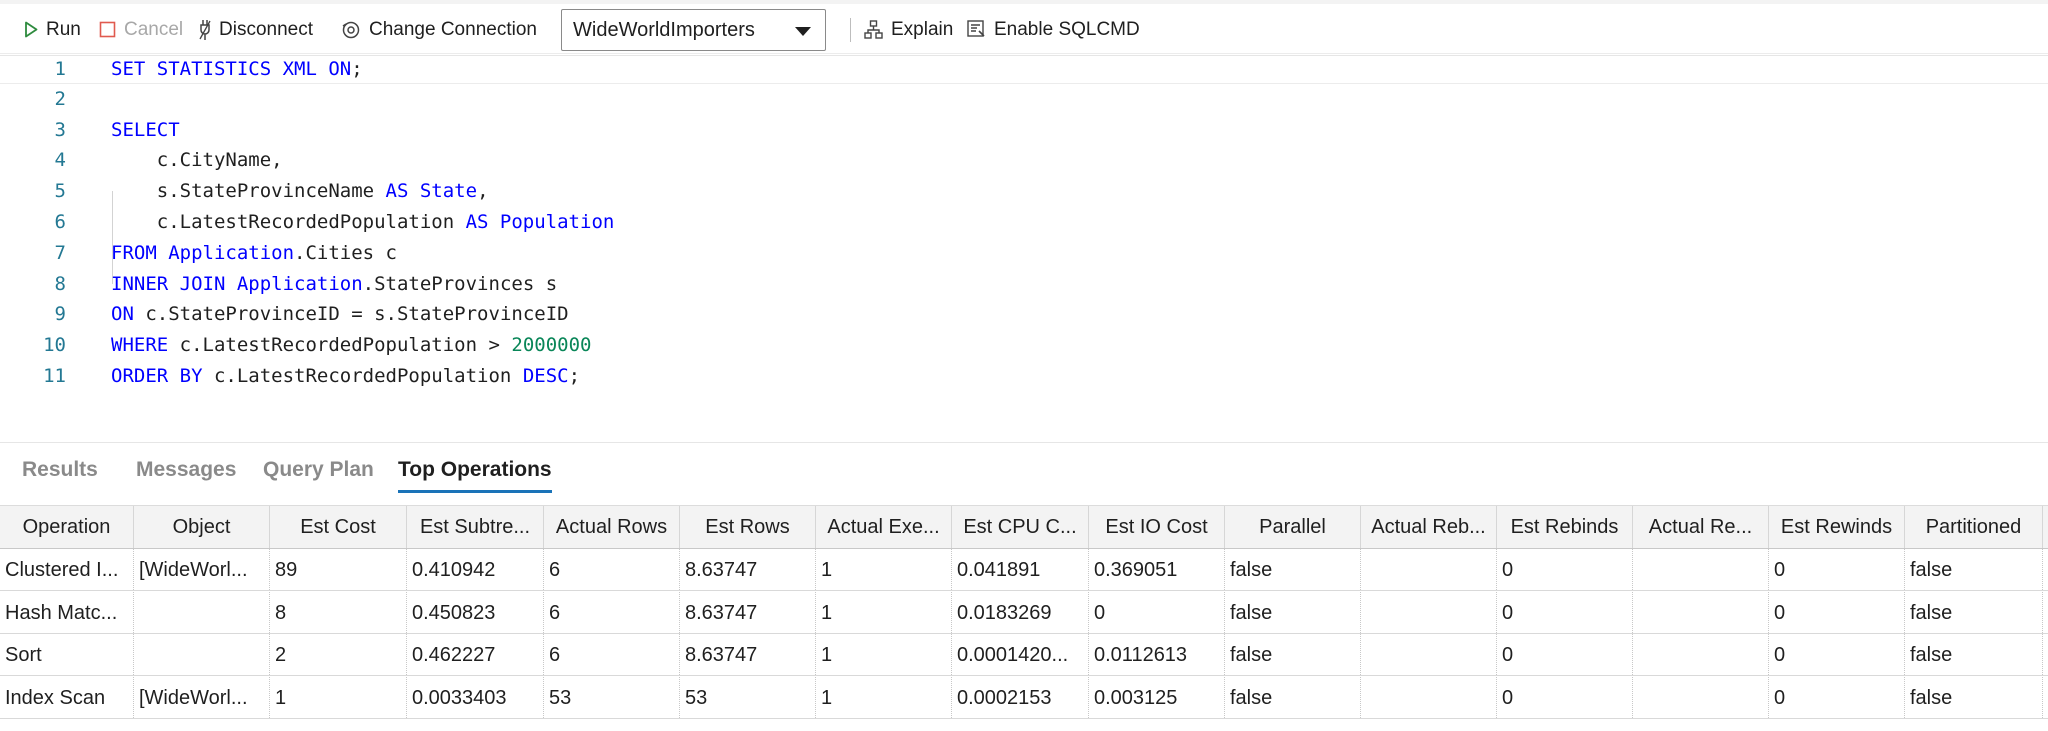 Image resolution: width=2048 pixels, height=731 pixels. What do you see at coordinates (475, 612) in the screenshot?
I see `table-cell: 0.450823` at bounding box center [475, 612].